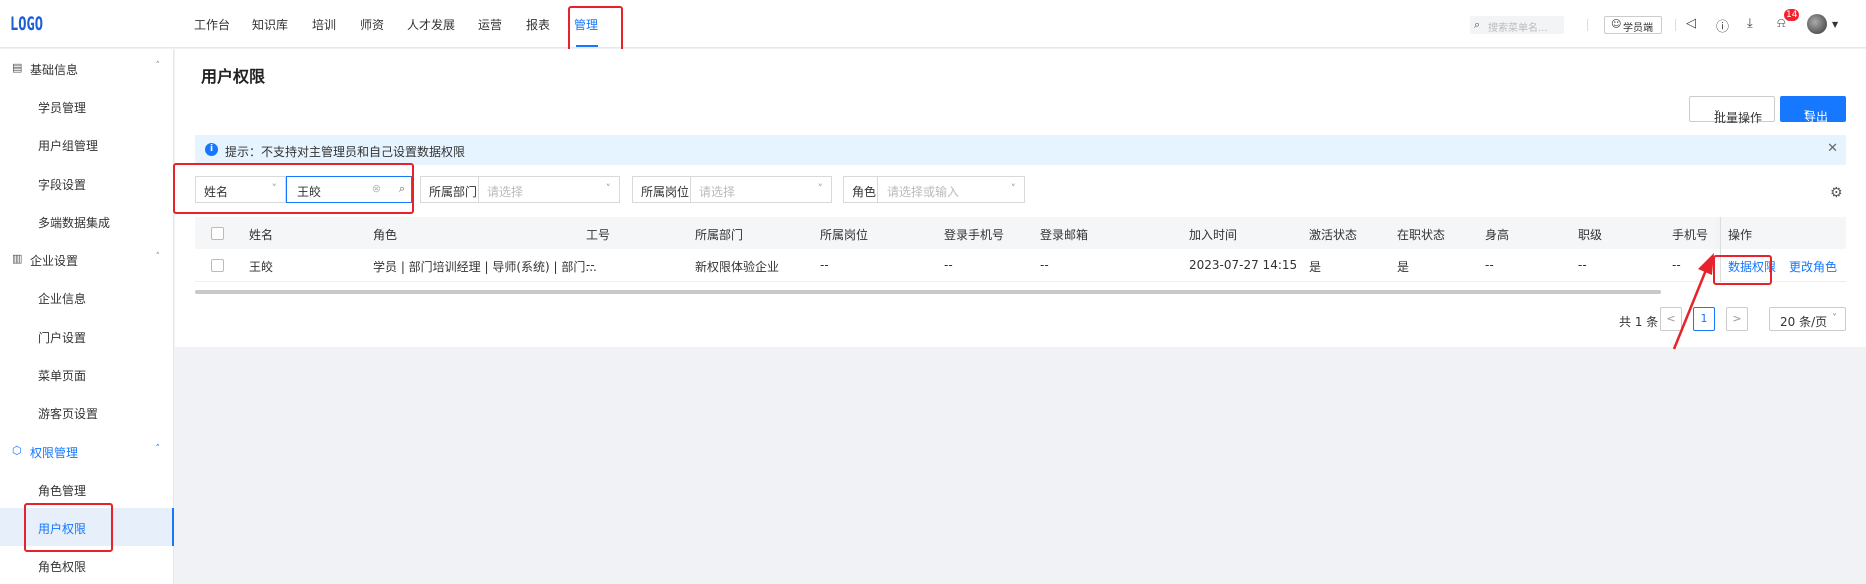 This screenshot has width=1866, height=584. I want to click on sidebar-item-label: 企业信息, so click(62, 299).